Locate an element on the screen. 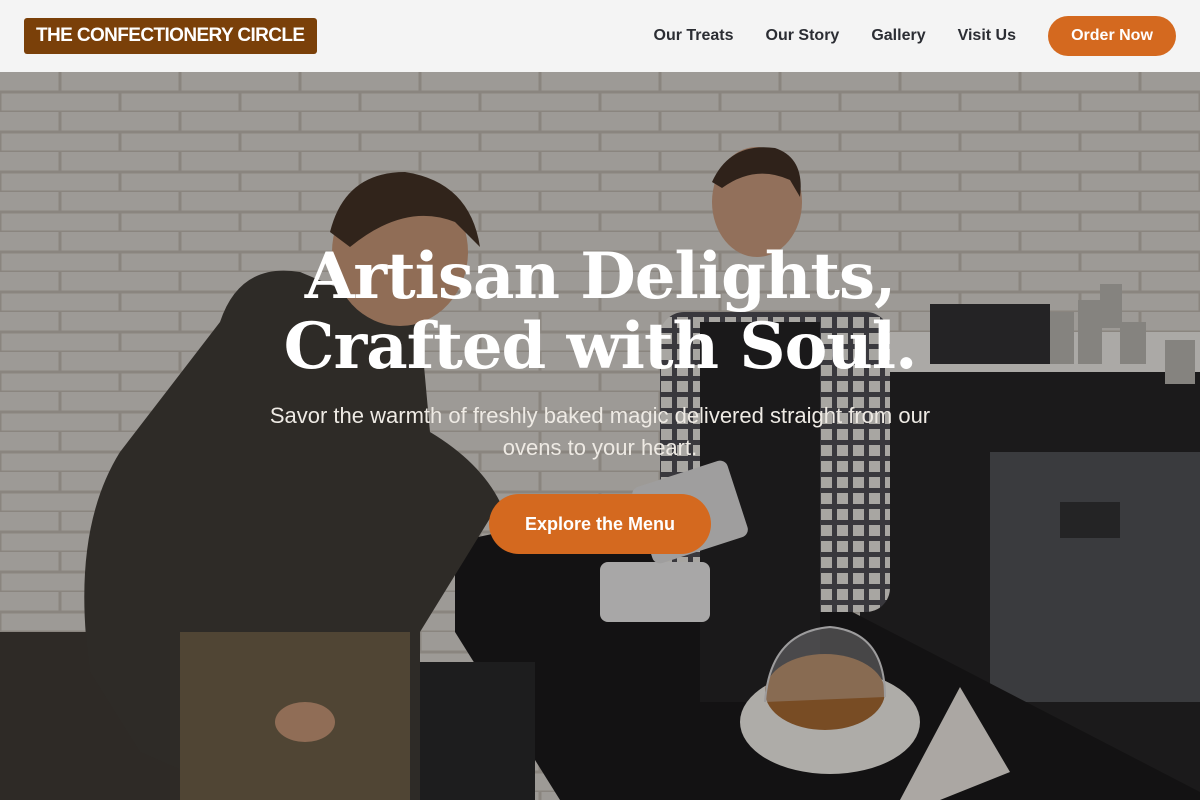 The image size is (1200, 800). nav-link-our-treats: Our Treats is located at coordinates (694, 36).